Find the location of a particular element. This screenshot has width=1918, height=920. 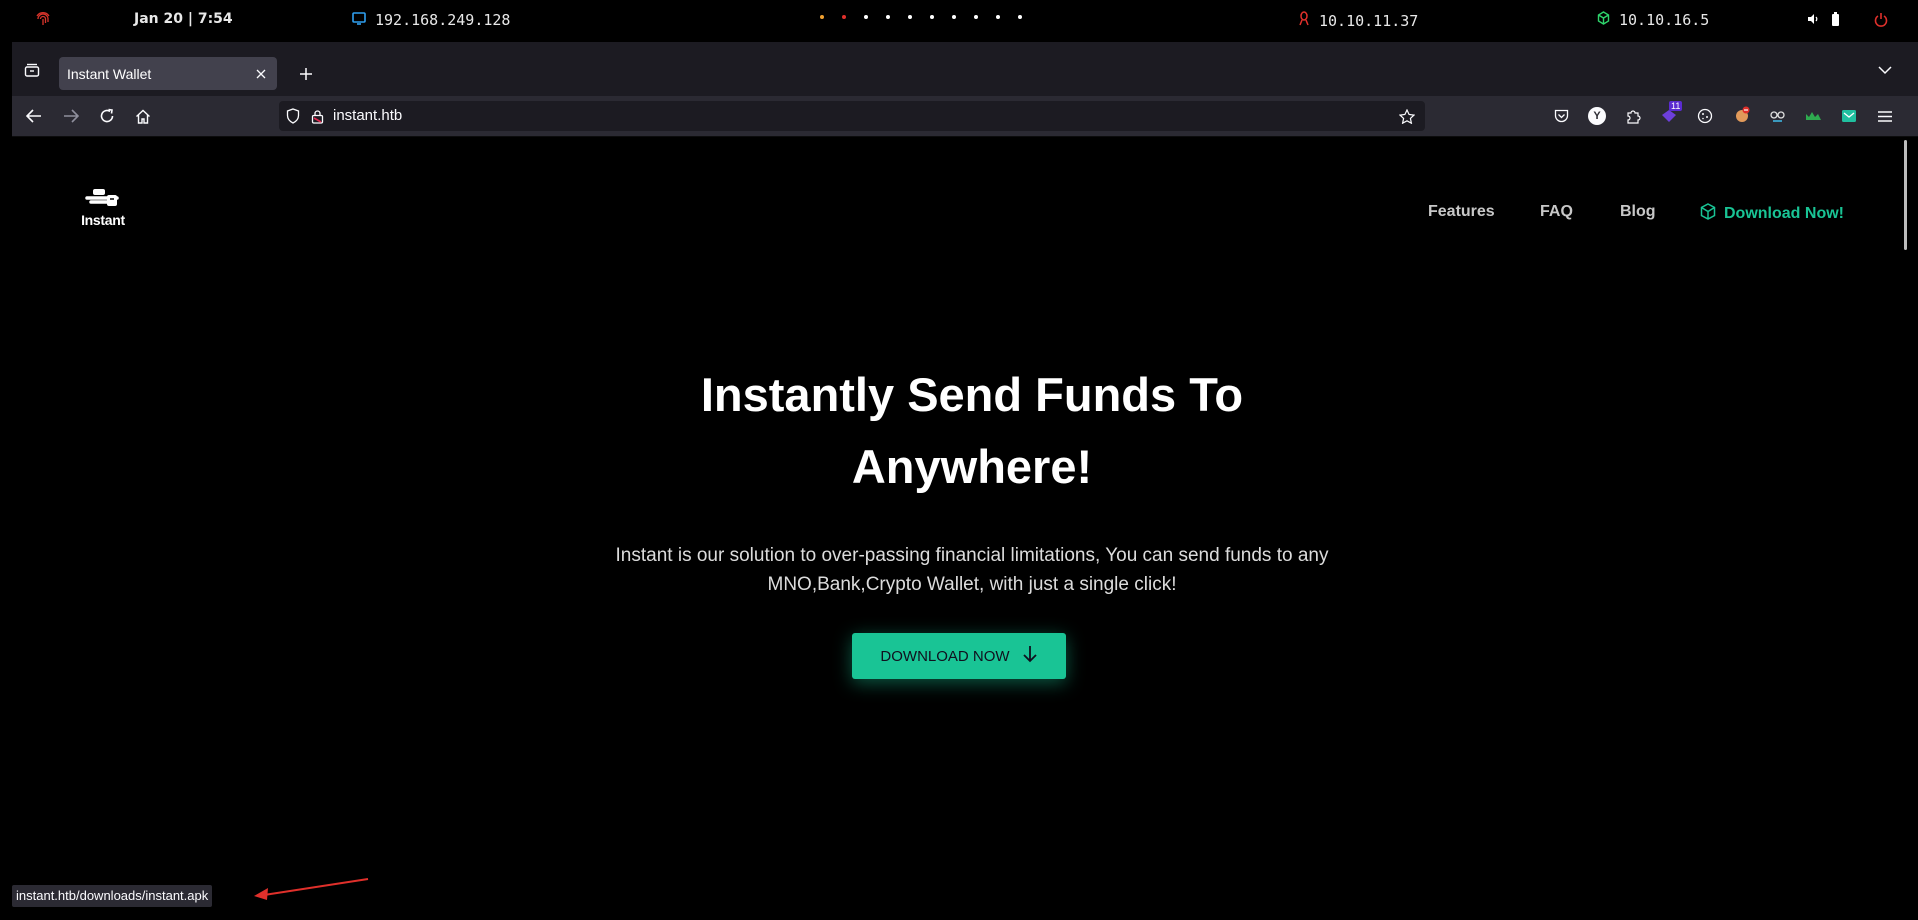

nav-download-label: Download Now! is located at coordinates (1784, 213).